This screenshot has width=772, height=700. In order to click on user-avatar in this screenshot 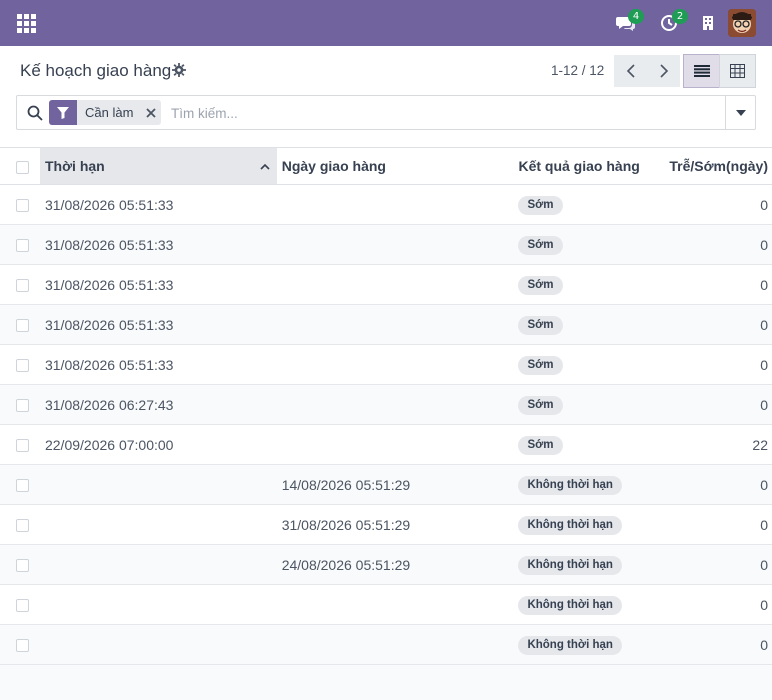, I will do `click(742, 23)`.